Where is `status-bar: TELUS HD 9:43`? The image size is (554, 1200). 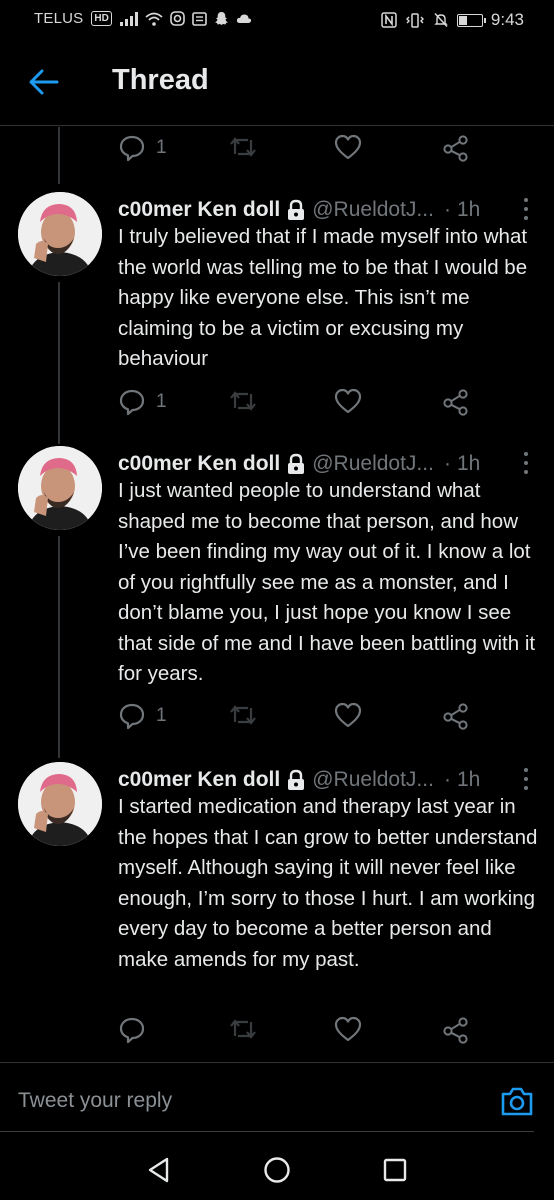 status-bar: TELUS HD 9:43 is located at coordinates (277, 20).